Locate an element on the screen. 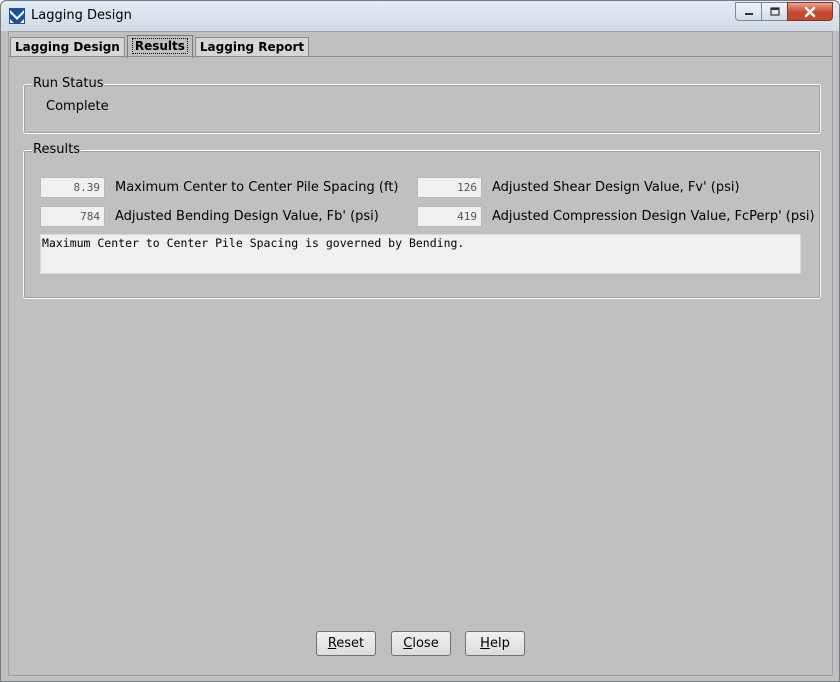 The image size is (840, 682). tab-strip: Lagging Design Results Lagging Report is located at coordinates (160, 45).